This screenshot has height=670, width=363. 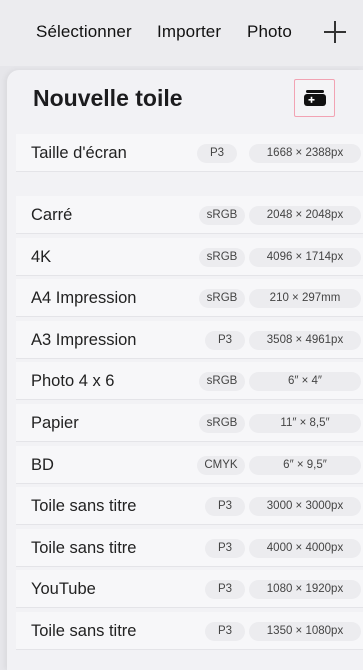 I want to click on dimensions-badge: 6″ × 4″, so click(x=305, y=382).